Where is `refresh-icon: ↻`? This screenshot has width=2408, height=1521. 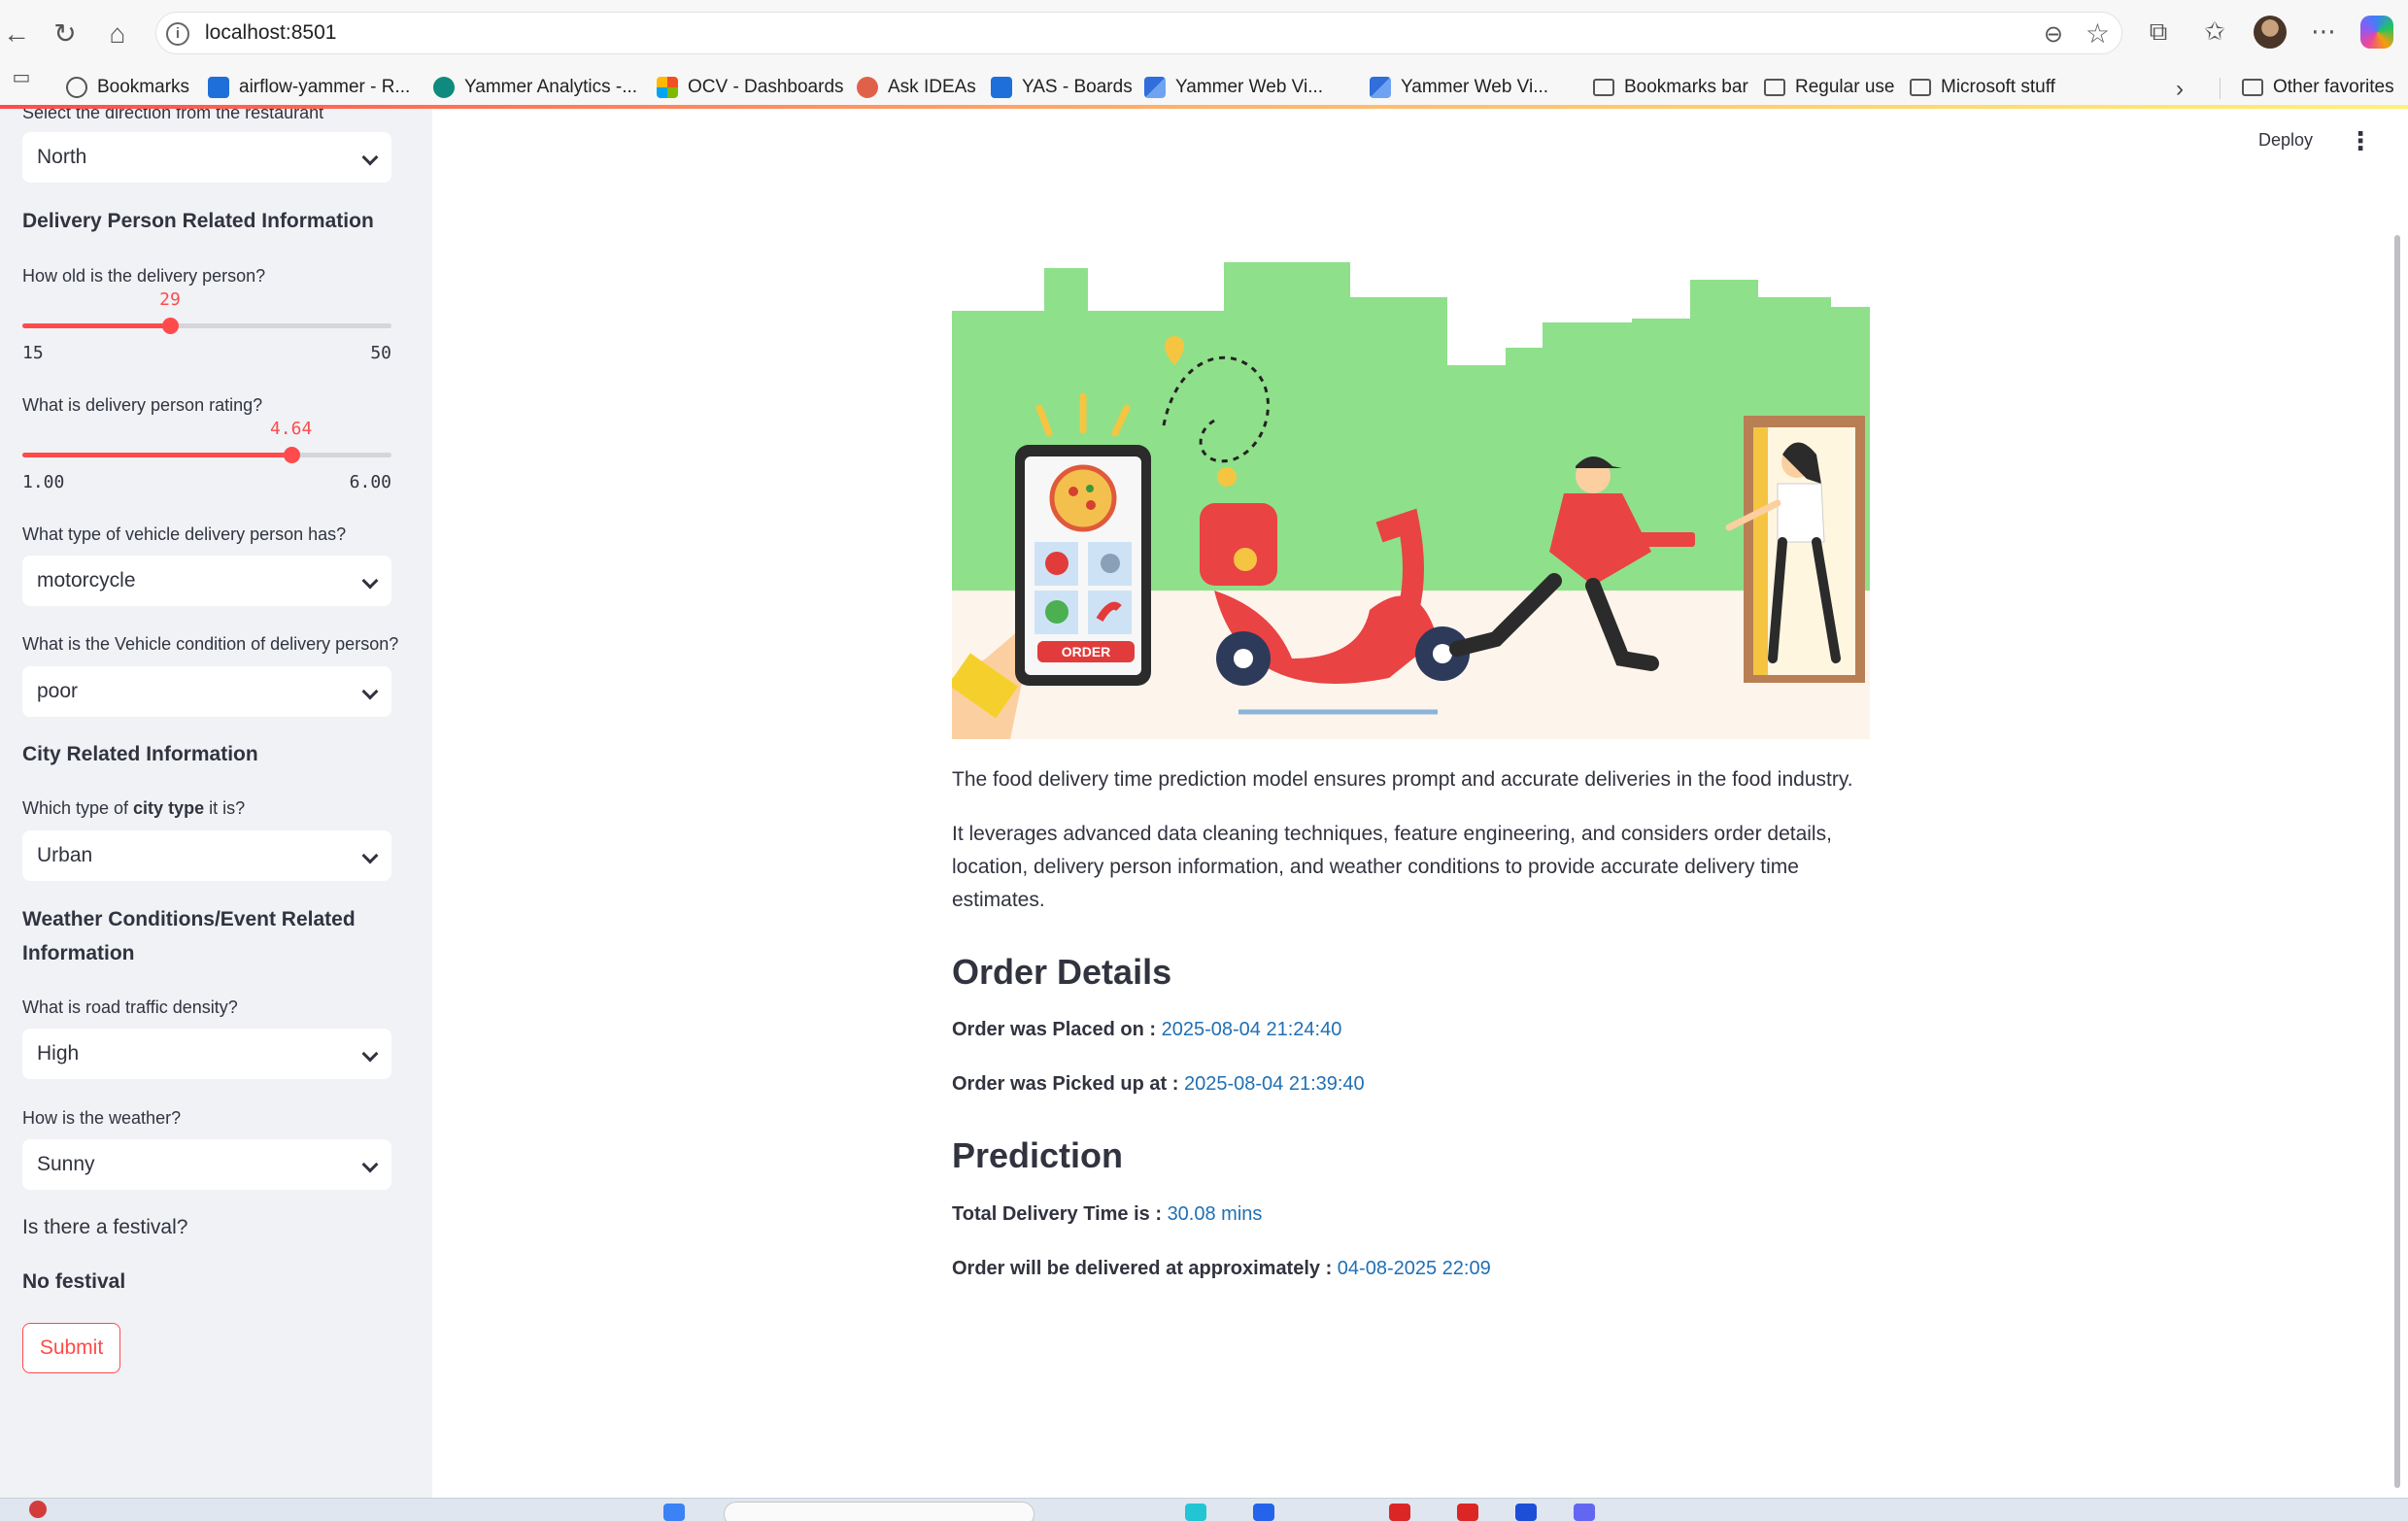 refresh-icon: ↻ is located at coordinates (65, 34).